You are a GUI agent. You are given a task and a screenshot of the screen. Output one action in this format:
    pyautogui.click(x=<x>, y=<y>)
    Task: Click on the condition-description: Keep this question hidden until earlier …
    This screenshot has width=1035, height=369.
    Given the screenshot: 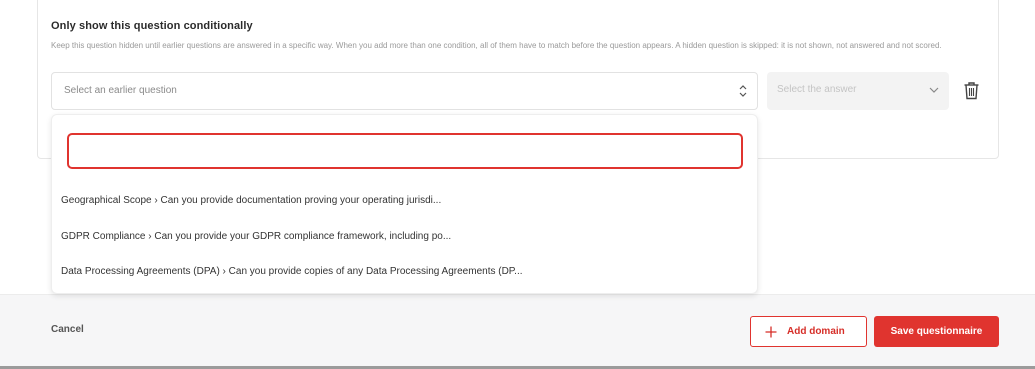 What is the action you would take?
    pyautogui.click(x=496, y=45)
    